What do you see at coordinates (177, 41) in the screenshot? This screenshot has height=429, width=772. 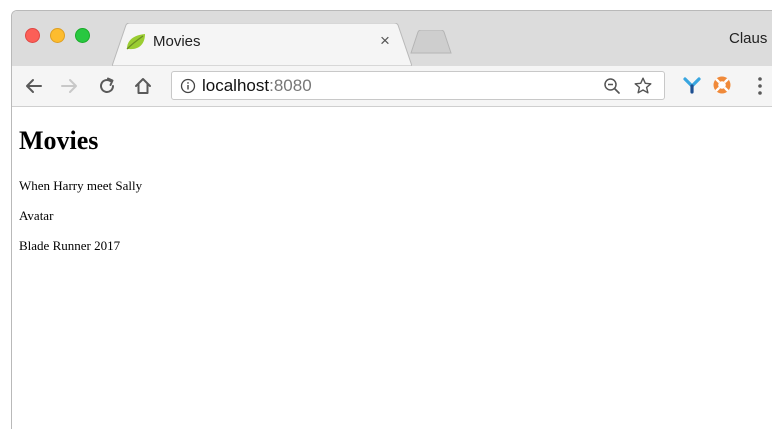 I see `tab-title: Movies` at bounding box center [177, 41].